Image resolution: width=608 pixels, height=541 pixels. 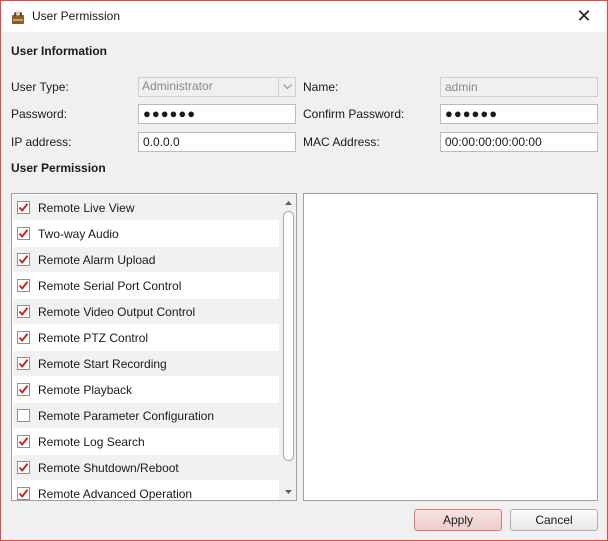 I want to click on scroll-thumb, so click(x=288, y=336).